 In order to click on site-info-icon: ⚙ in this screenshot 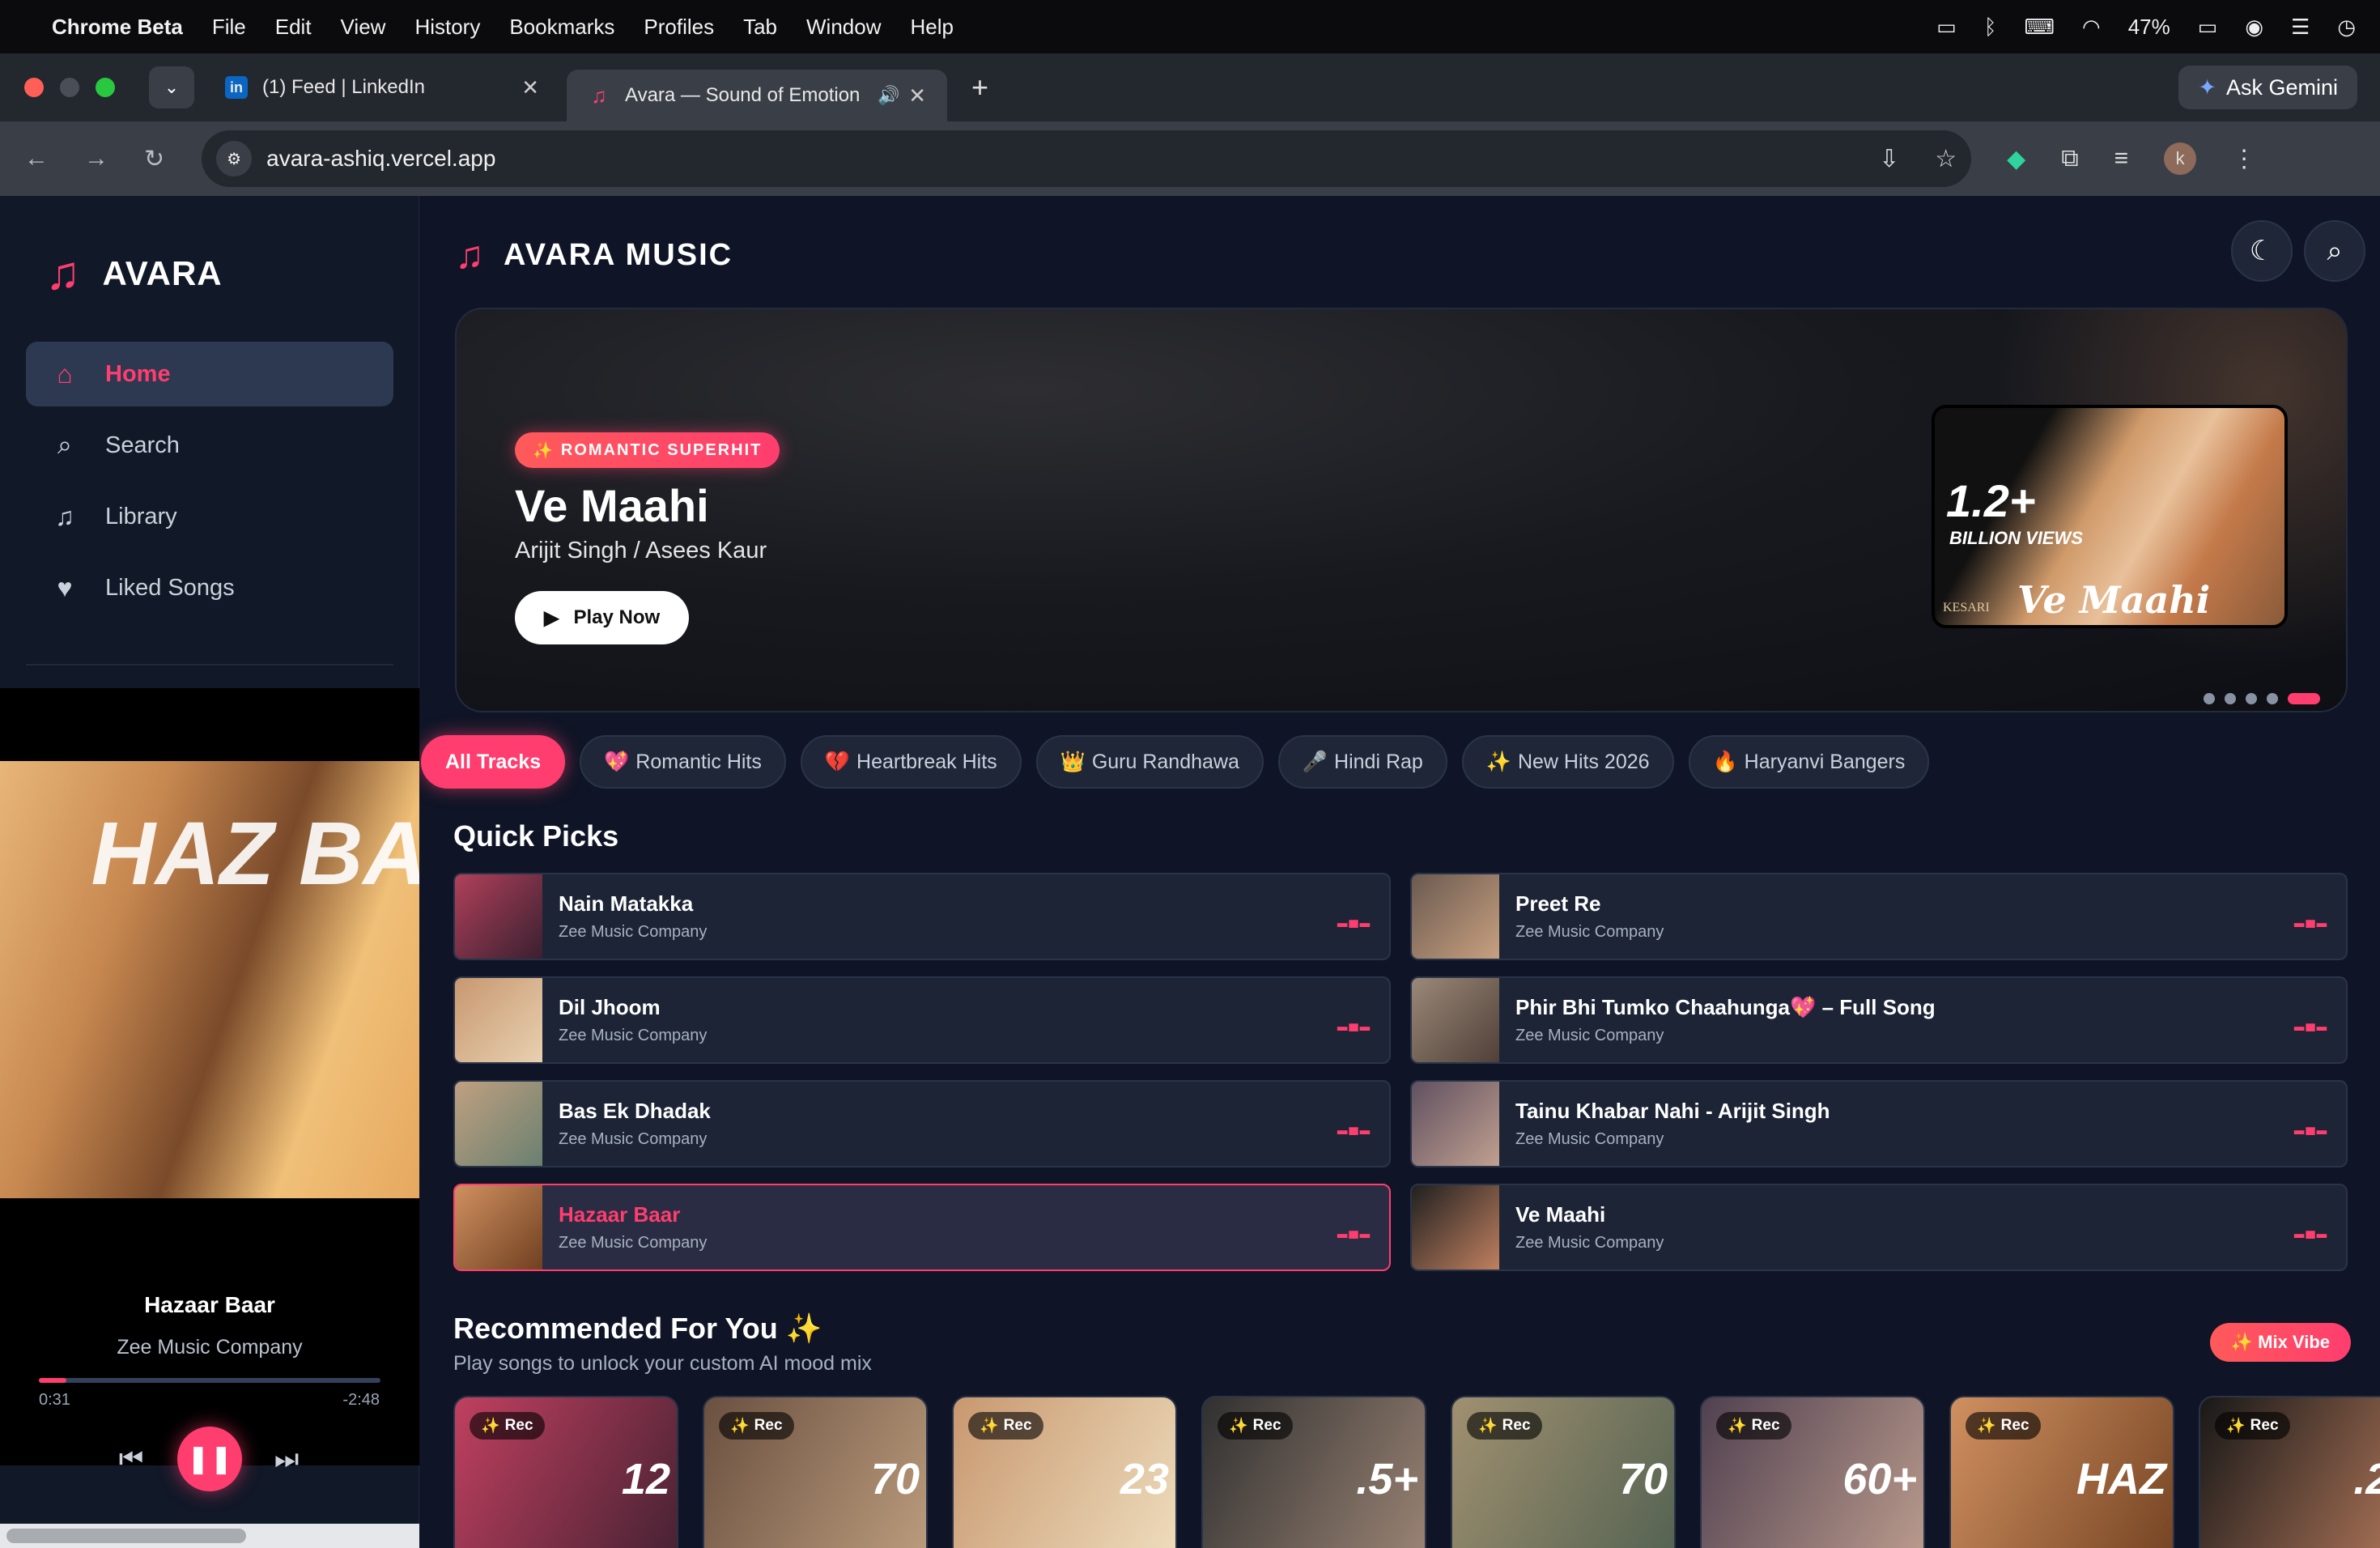, I will do `click(234, 158)`.